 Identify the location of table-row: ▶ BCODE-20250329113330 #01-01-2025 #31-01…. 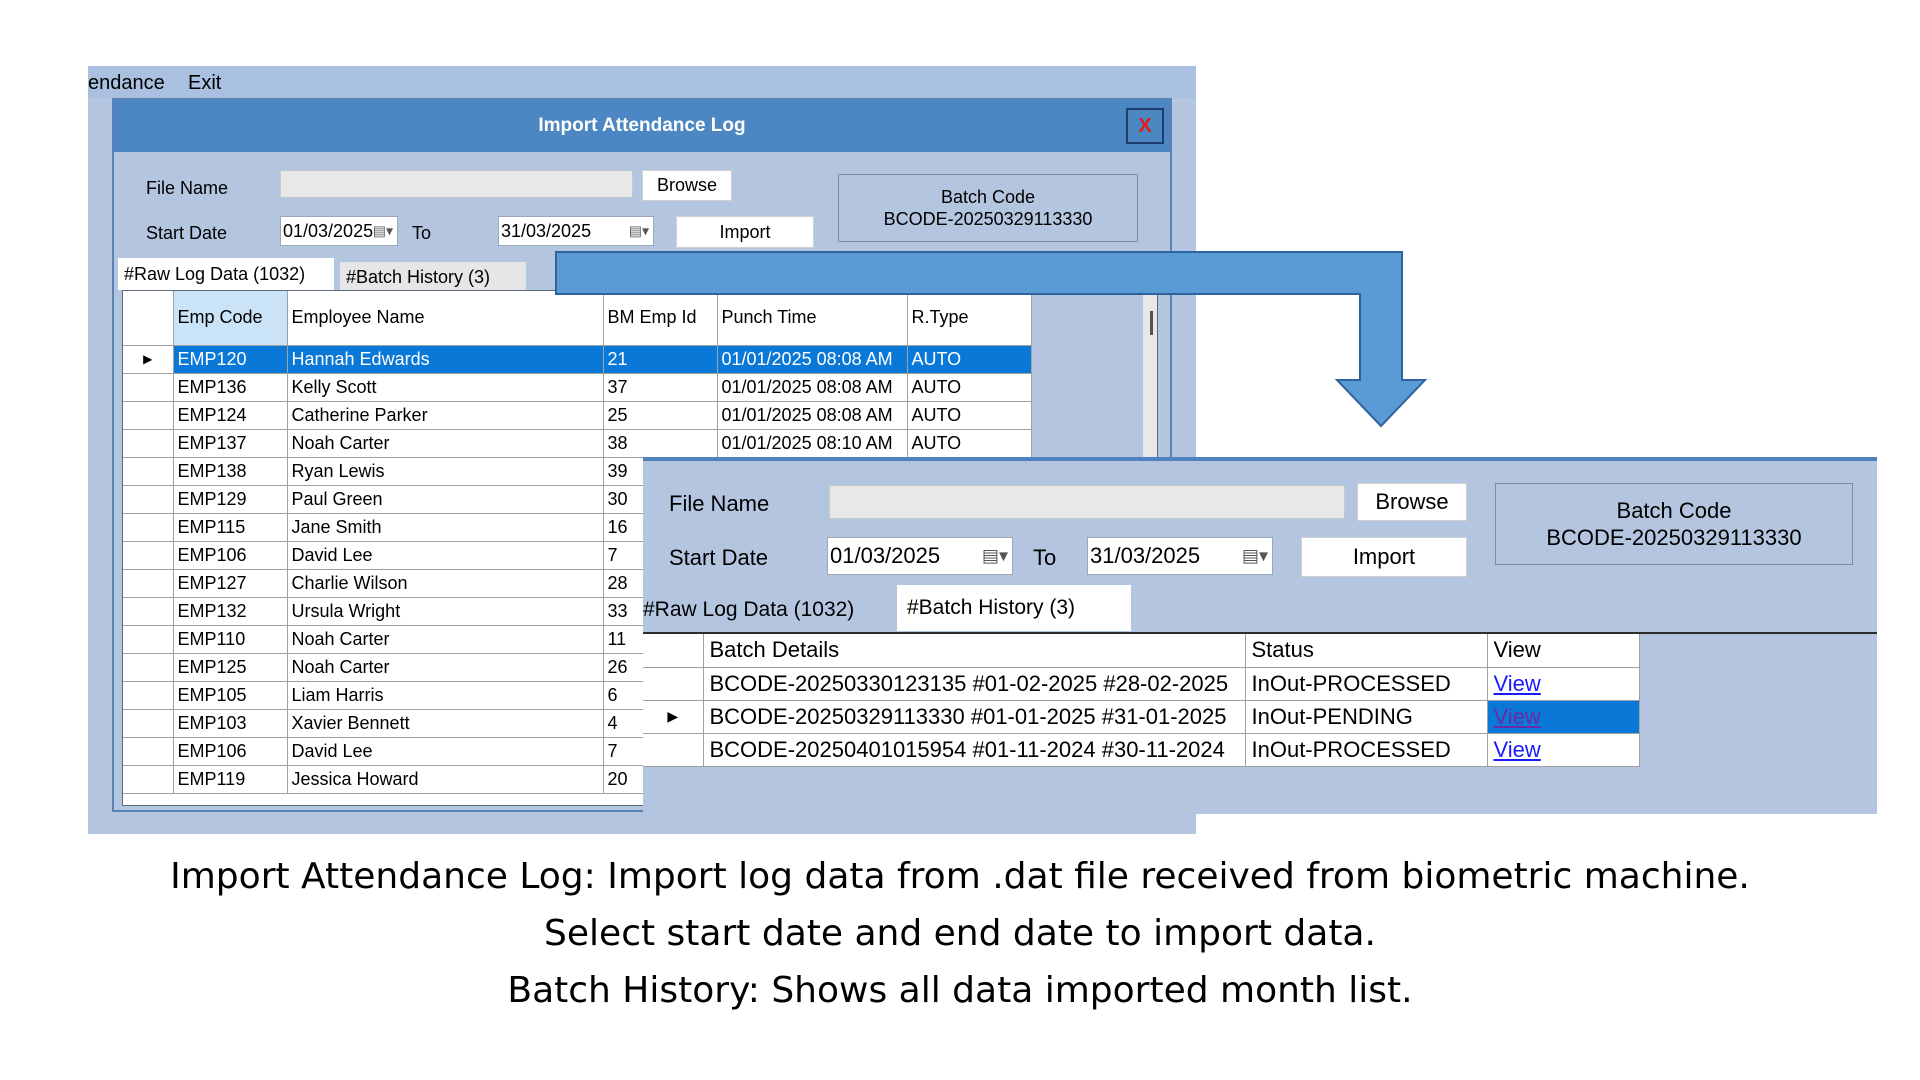
(1141, 717).